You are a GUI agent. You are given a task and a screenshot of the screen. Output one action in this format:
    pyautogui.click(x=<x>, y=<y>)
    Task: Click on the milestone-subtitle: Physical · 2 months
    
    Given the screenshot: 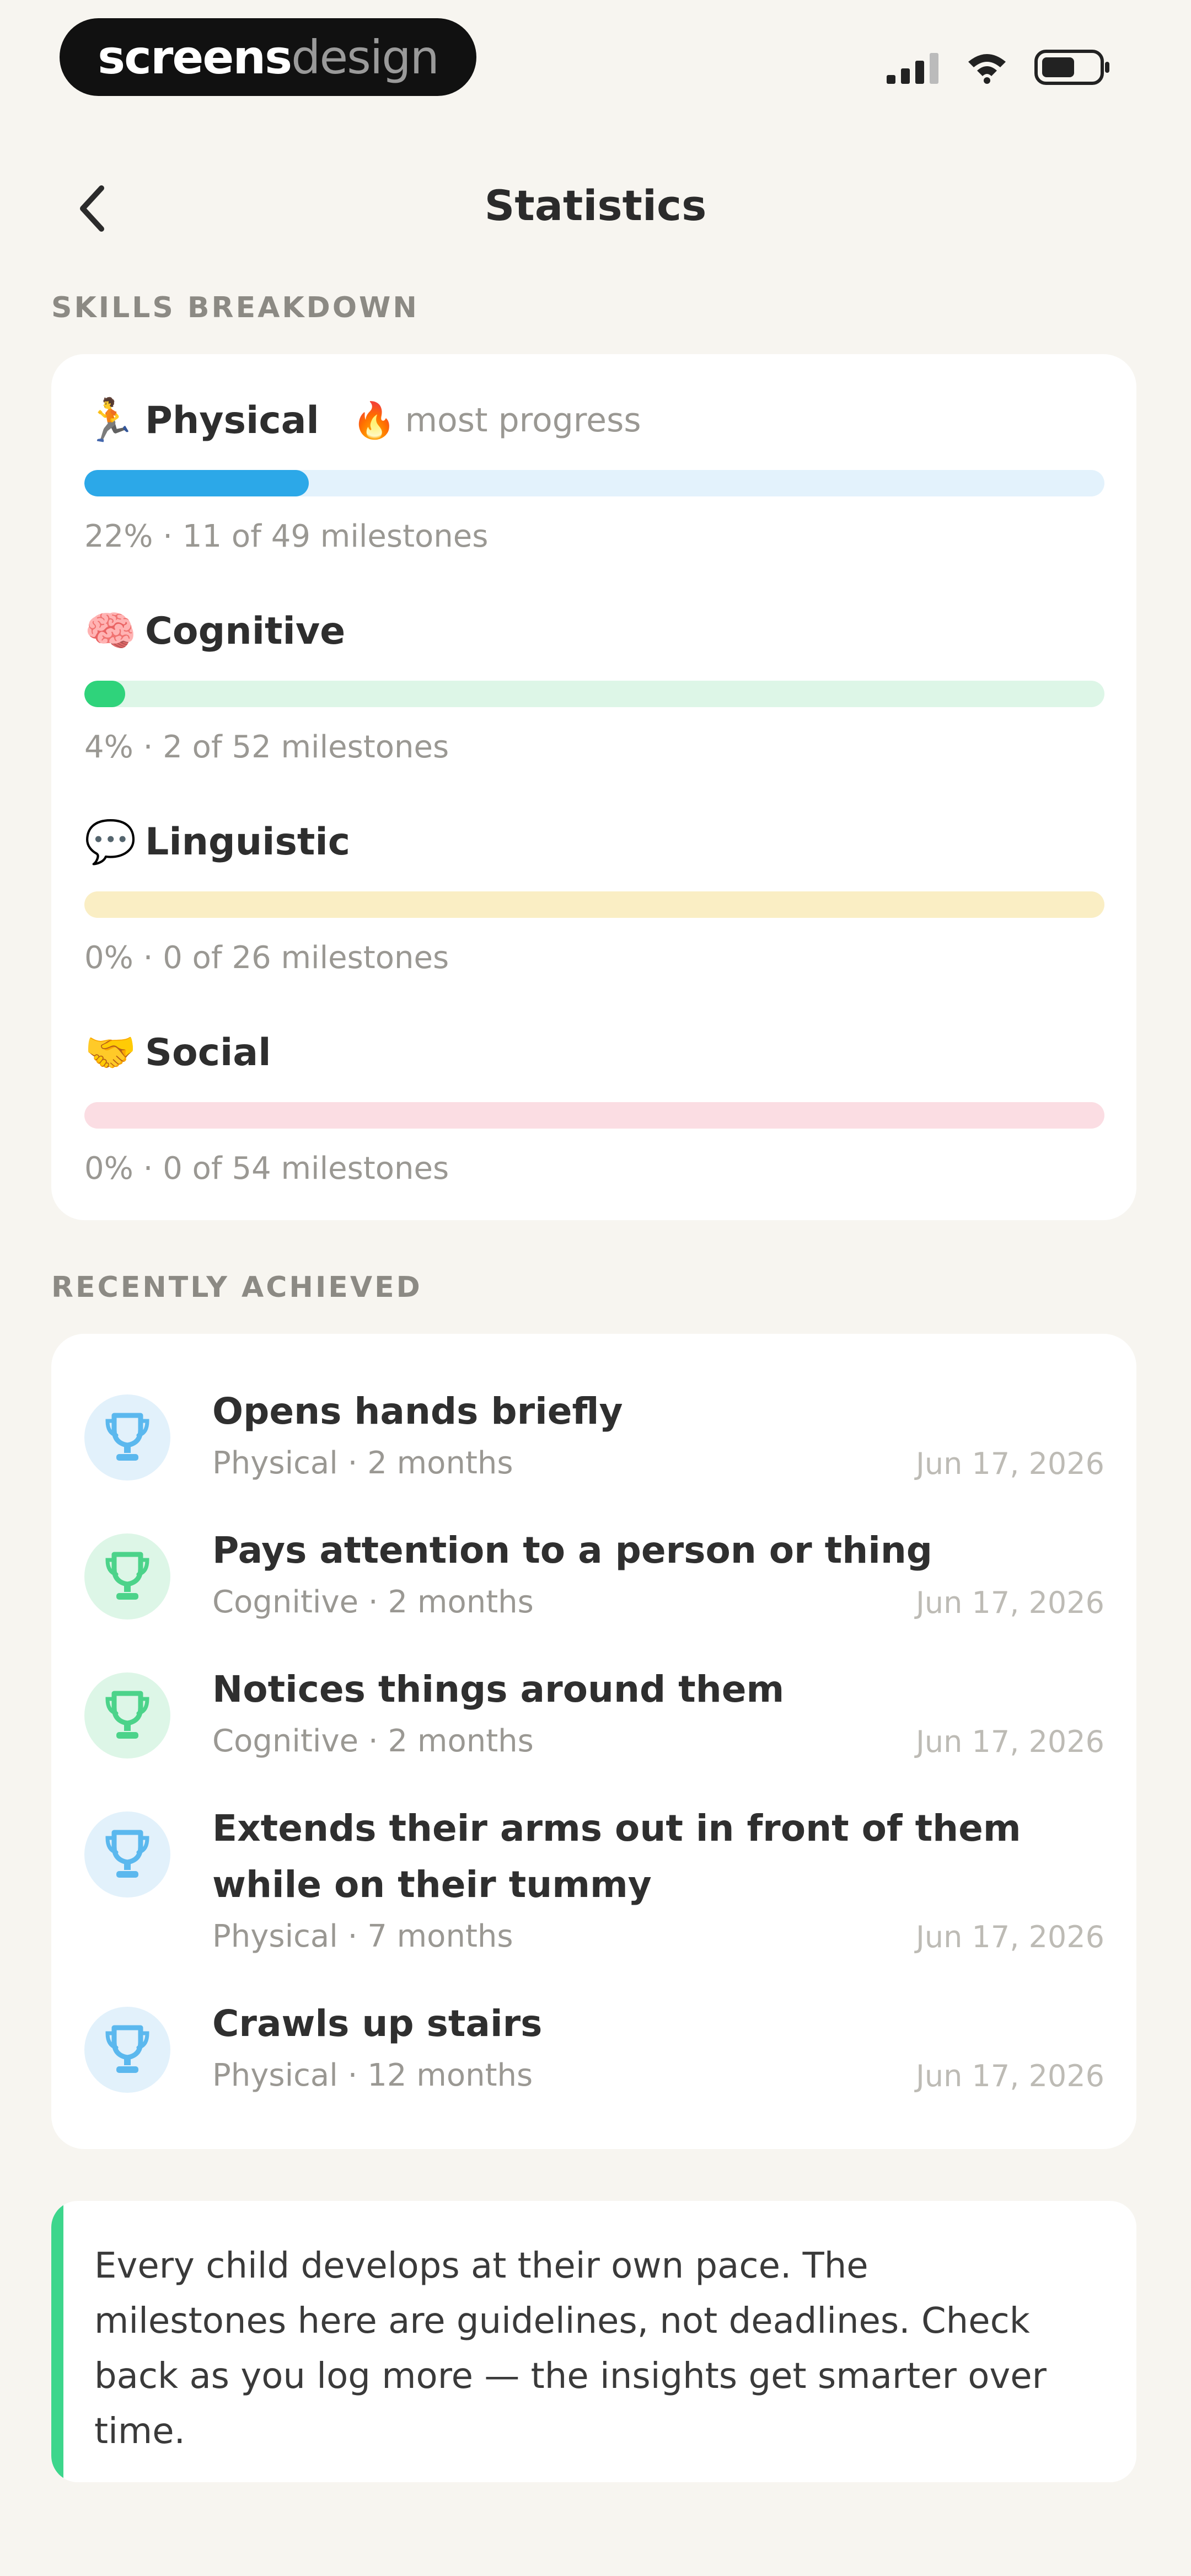 What is the action you would take?
    pyautogui.click(x=363, y=1463)
    